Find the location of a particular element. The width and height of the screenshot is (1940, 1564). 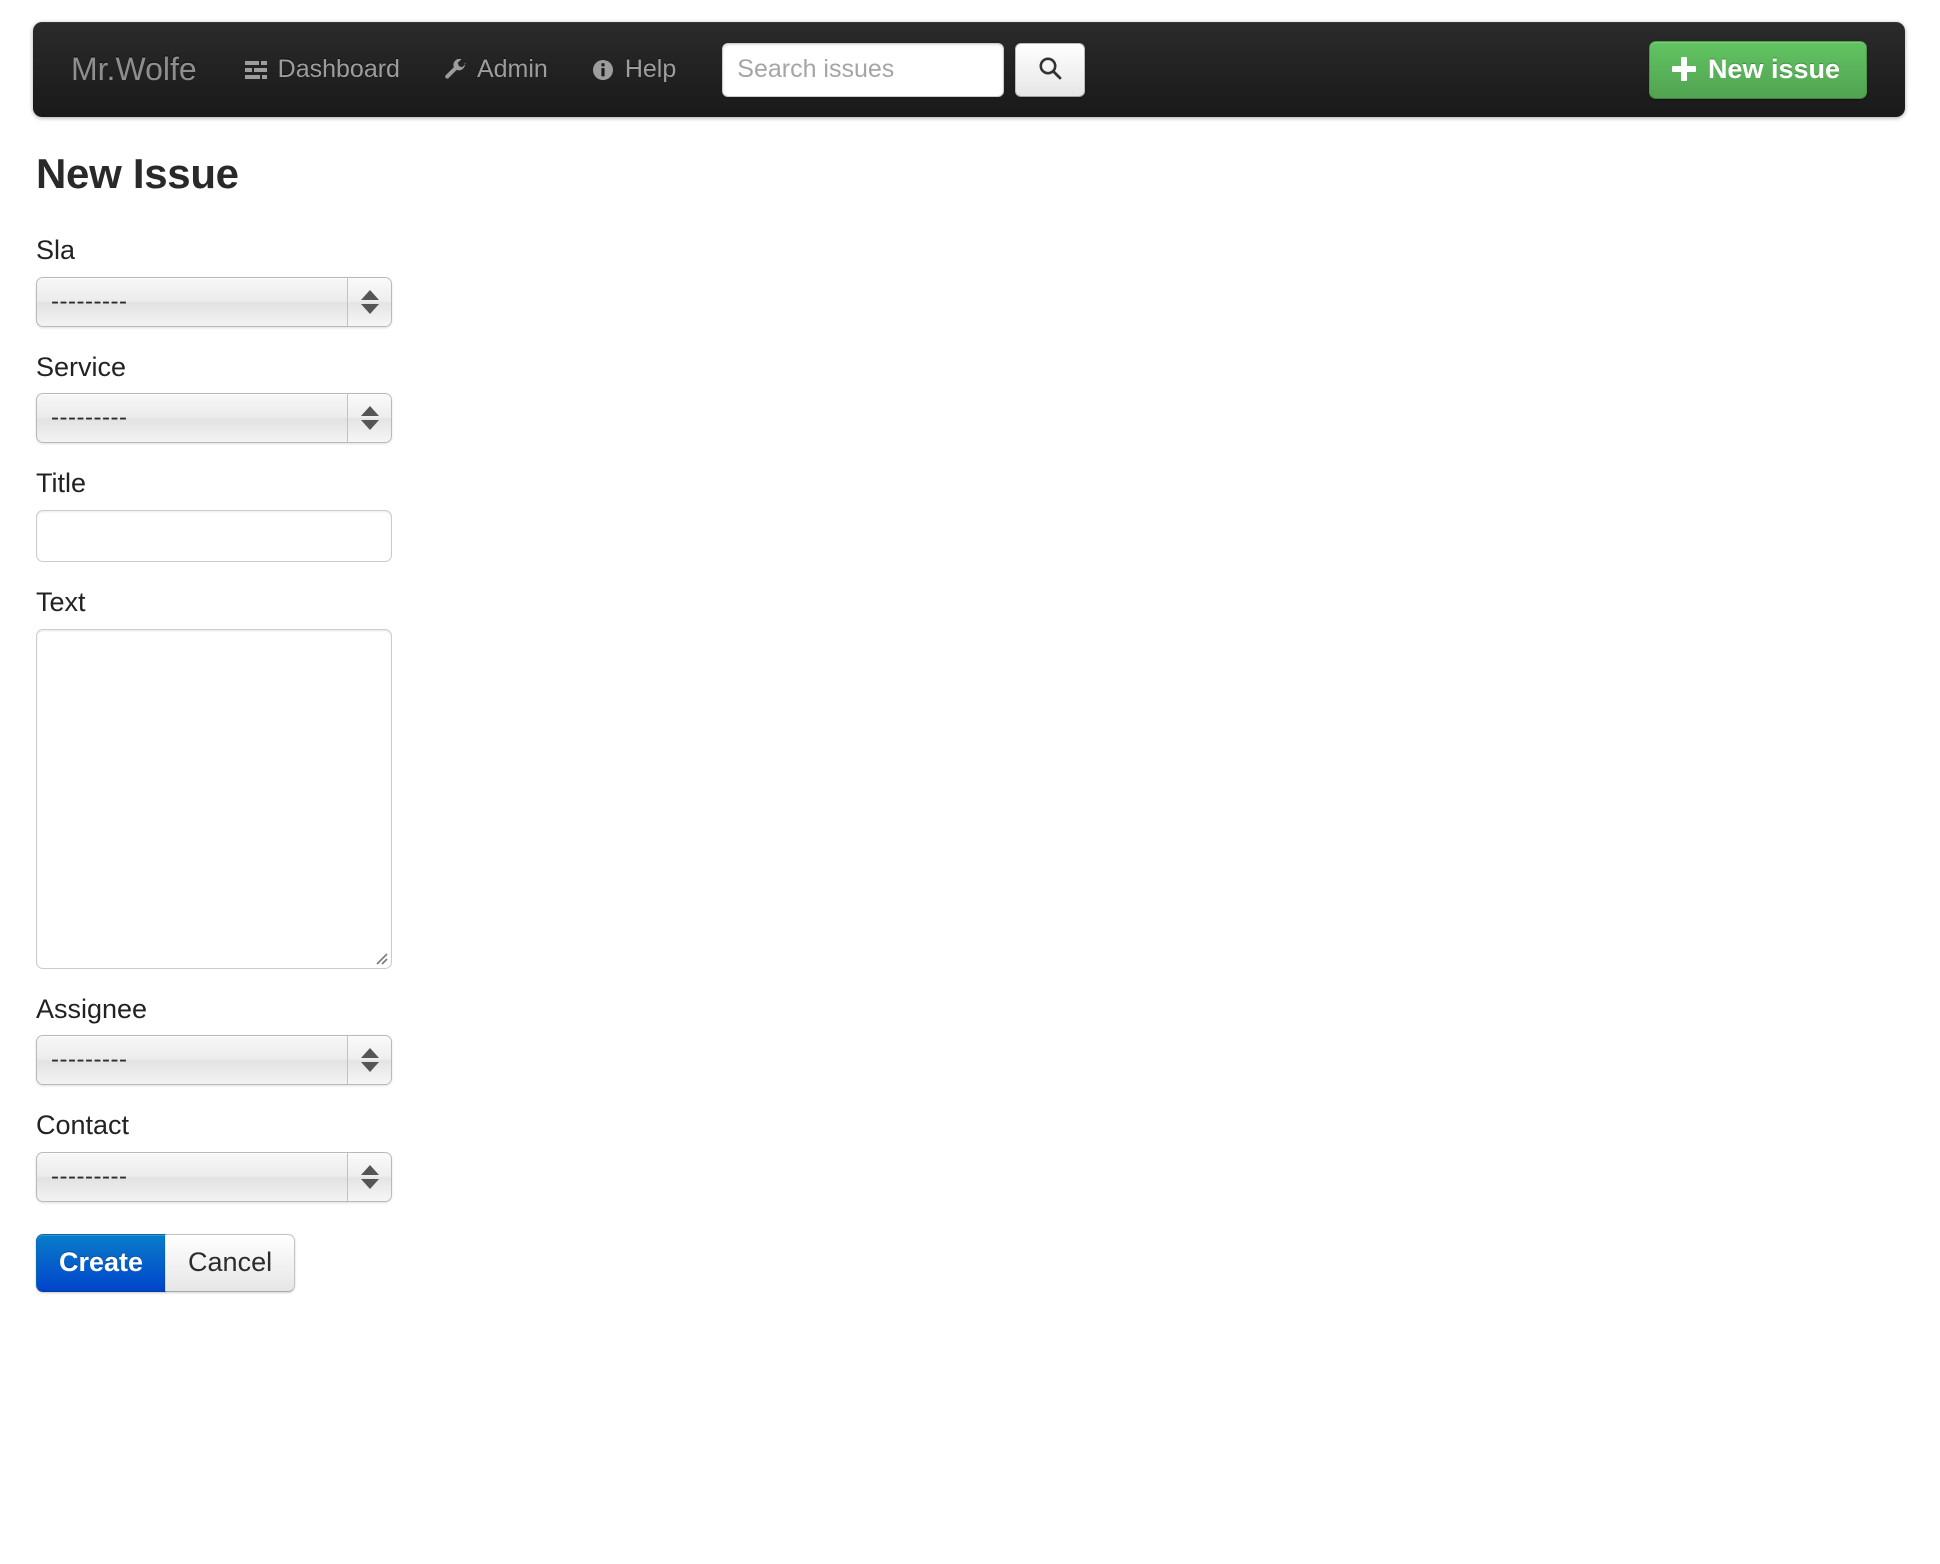

search-button is located at coordinates (1050, 69).